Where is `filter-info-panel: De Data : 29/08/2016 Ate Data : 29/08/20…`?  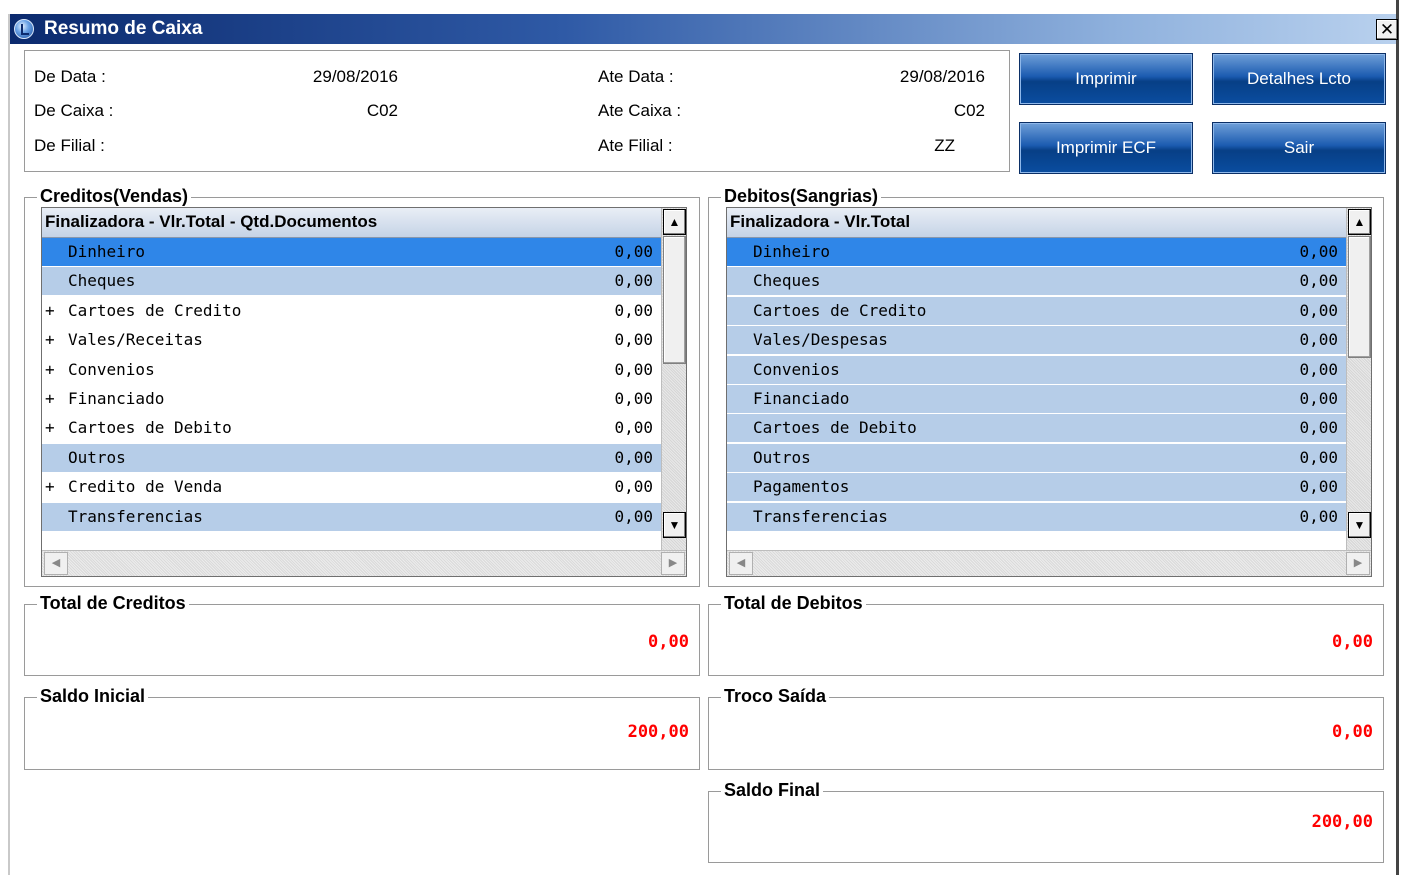 filter-info-panel: De Data : 29/08/2016 Ate Data : 29/08/20… is located at coordinates (517, 111).